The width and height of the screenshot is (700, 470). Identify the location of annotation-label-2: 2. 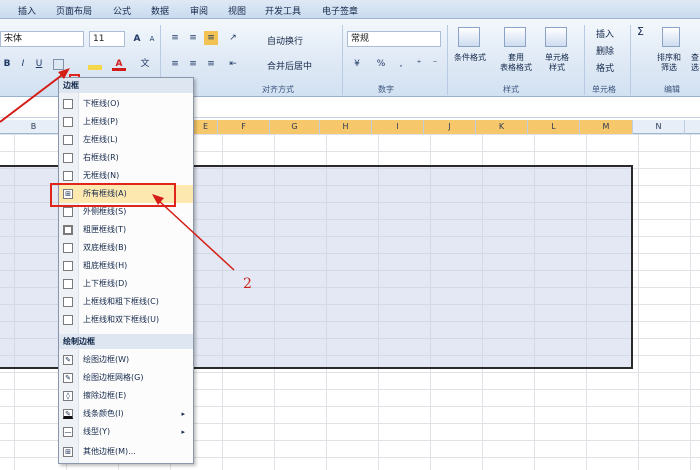
(247, 284).